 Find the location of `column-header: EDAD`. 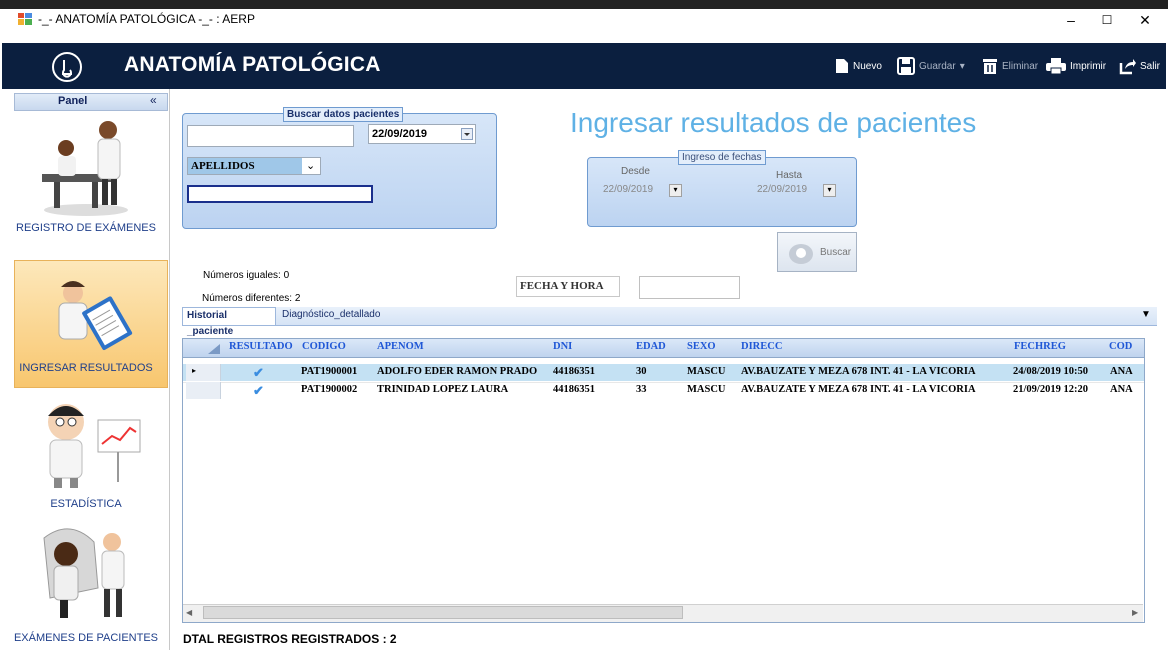

column-header: EDAD is located at coordinates (651, 346).